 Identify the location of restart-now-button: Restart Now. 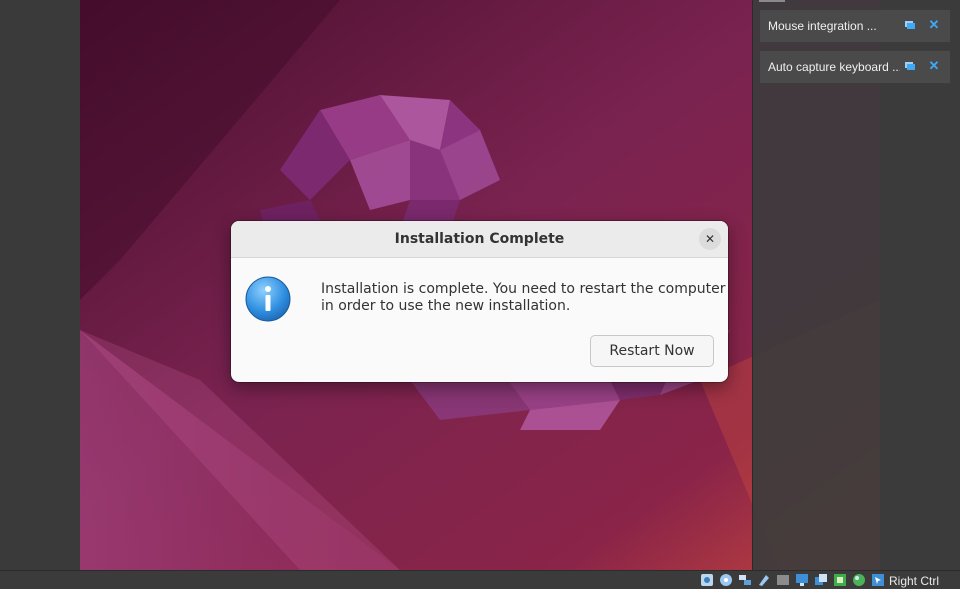
(652, 351).